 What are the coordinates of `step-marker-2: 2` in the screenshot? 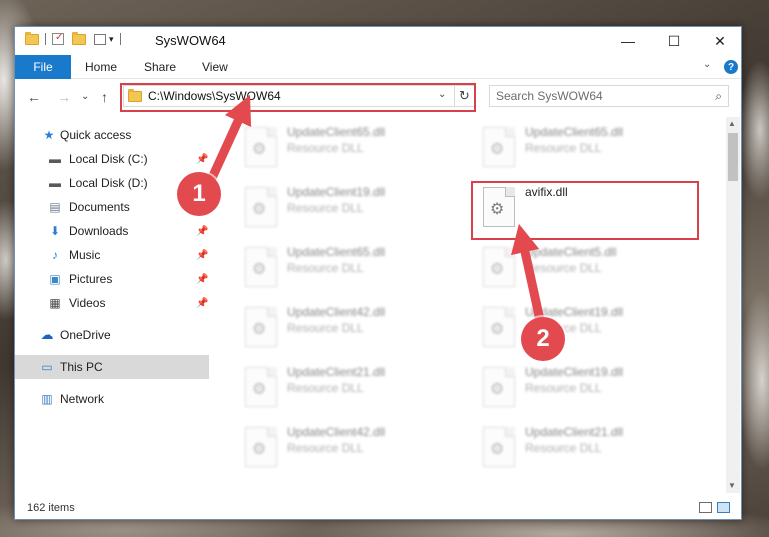 It's located at (543, 339).